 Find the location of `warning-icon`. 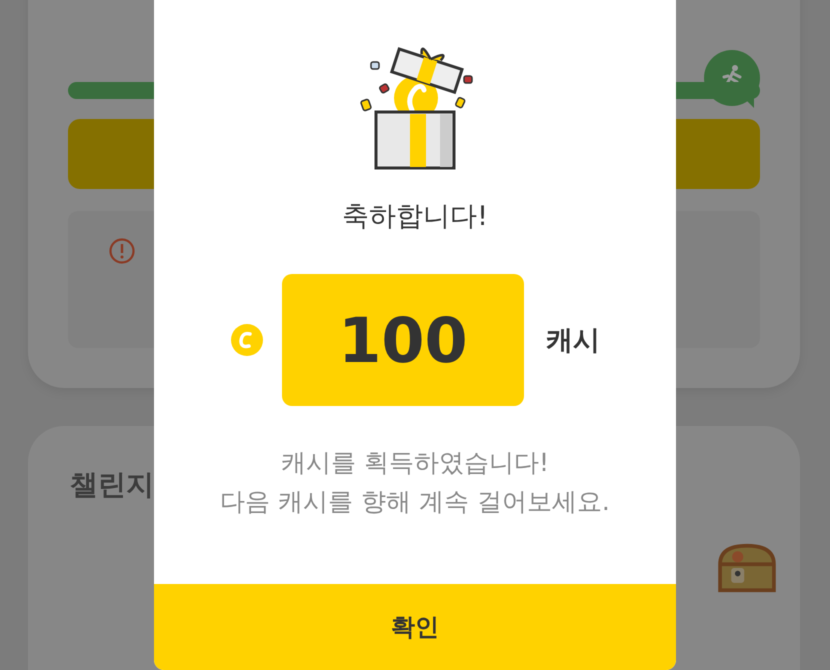

warning-icon is located at coordinates (122, 250).